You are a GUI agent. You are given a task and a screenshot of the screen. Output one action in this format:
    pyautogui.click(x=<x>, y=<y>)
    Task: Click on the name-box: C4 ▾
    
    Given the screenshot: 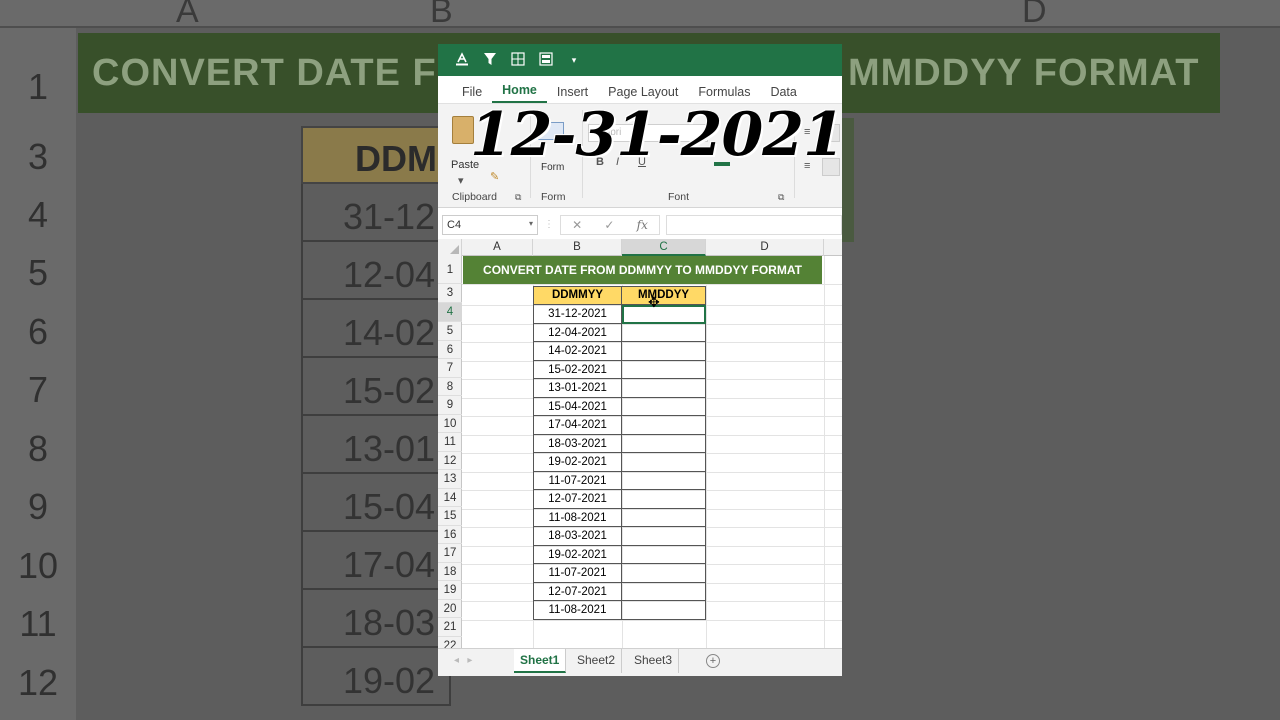 What is the action you would take?
    pyautogui.click(x=490, y=224)
    